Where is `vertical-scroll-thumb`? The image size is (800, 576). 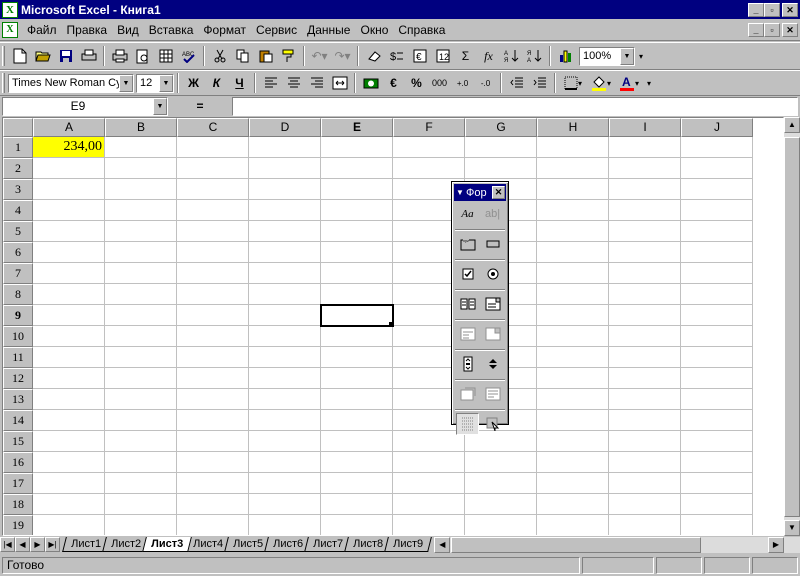 vertical-scroll-thumb is located at coordinates (792, 327).